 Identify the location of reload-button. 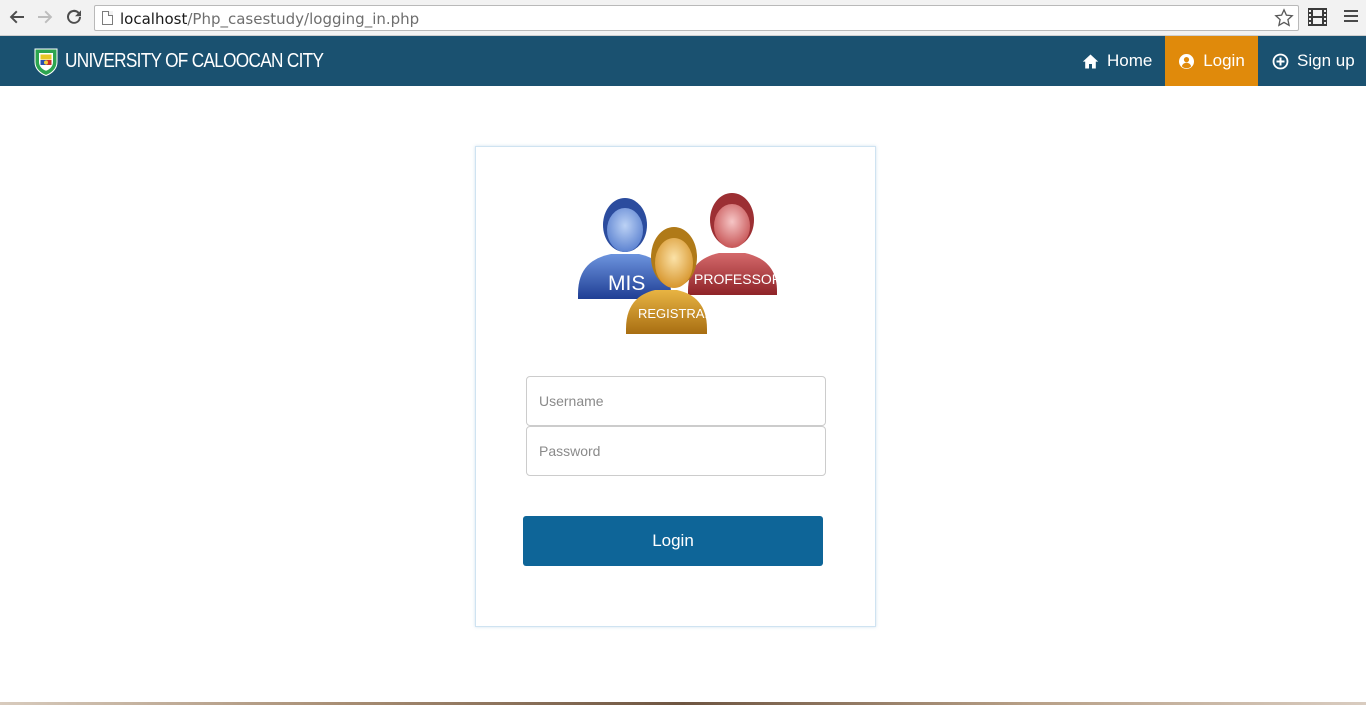
(74, 17).